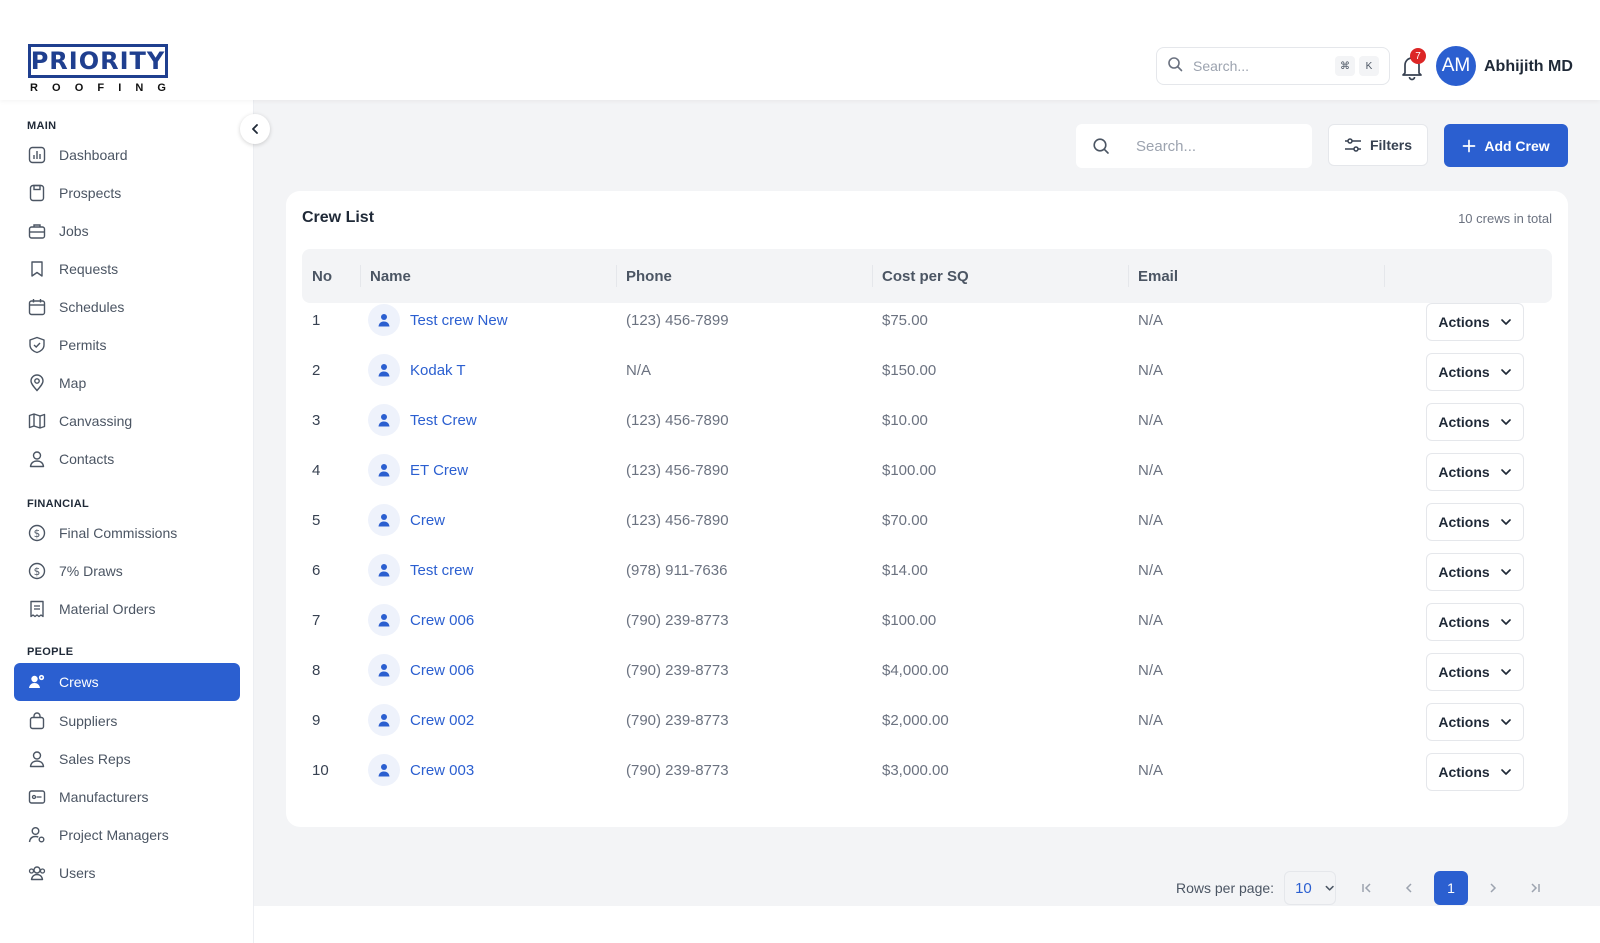 Image resolution: width=1600 pixels, height=943 pixels. I want to click on users-icon, so click(37, 873).